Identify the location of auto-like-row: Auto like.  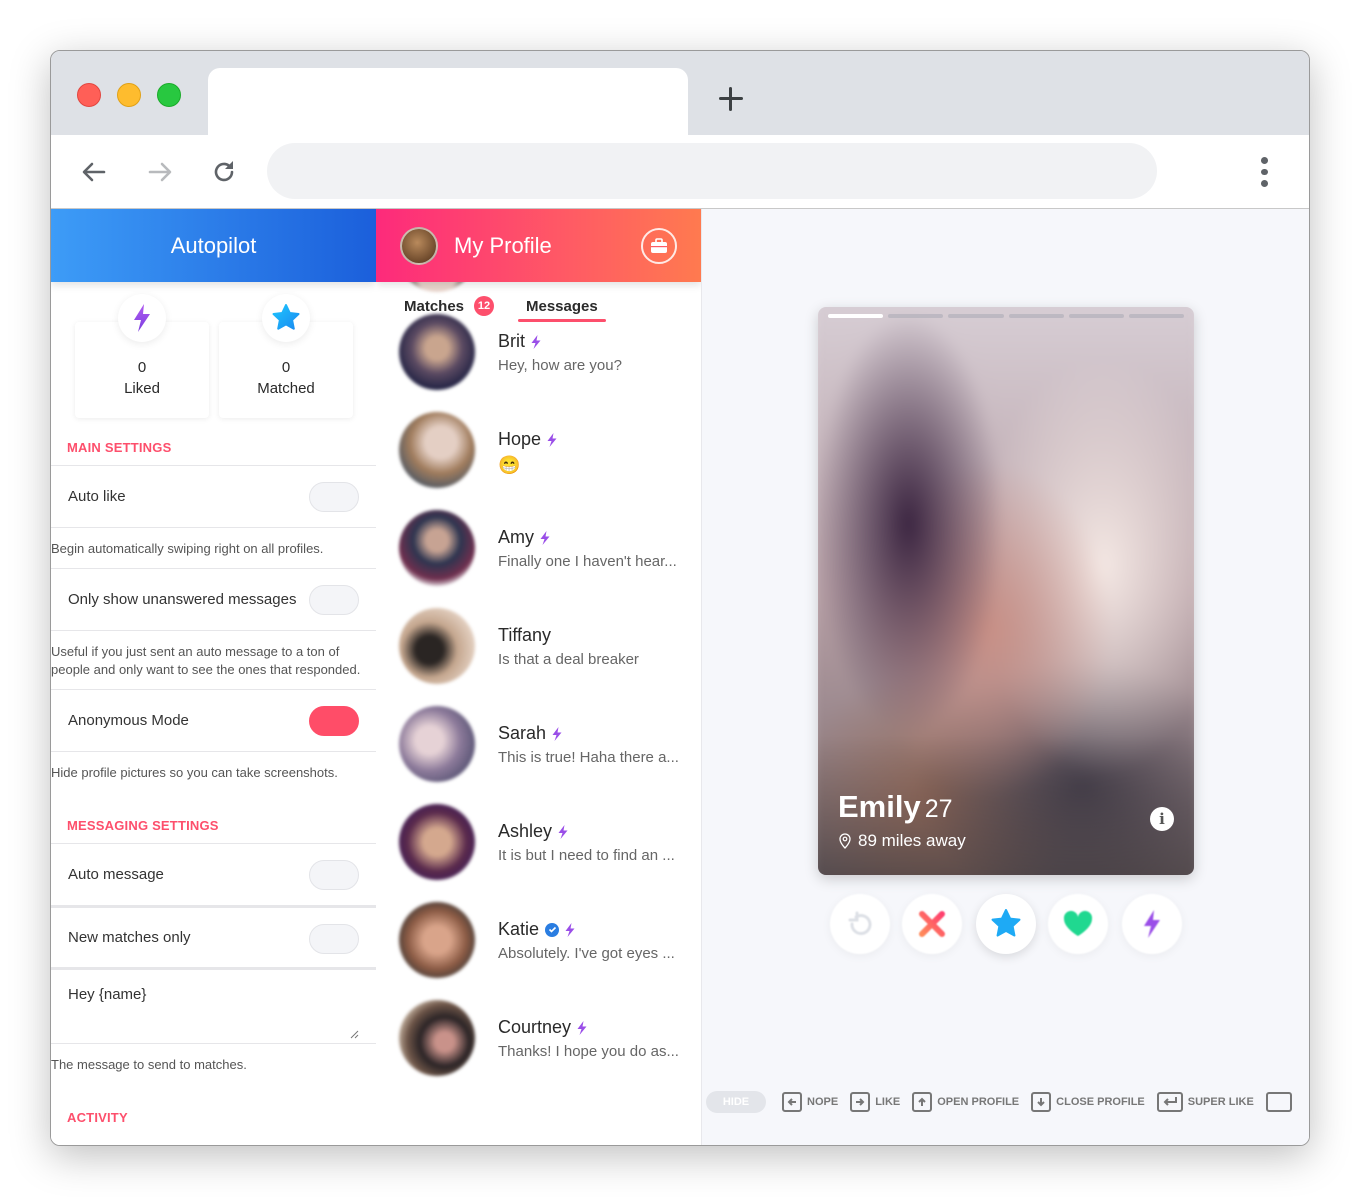
(213, 496).